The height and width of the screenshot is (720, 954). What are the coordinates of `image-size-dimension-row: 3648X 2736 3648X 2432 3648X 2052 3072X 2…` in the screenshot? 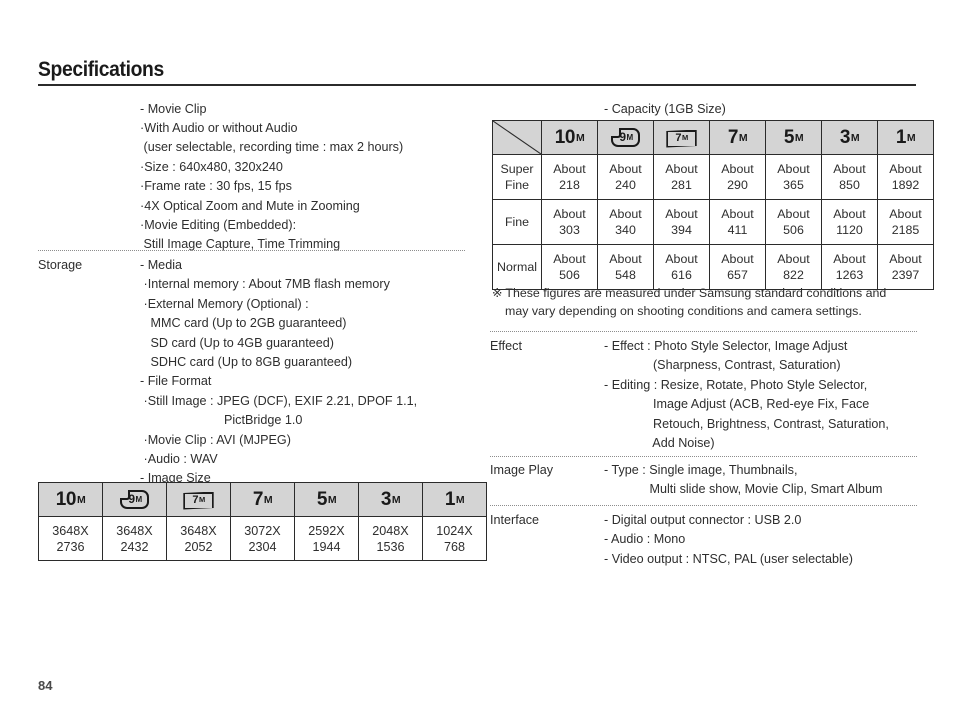 It's located at (262, 538).